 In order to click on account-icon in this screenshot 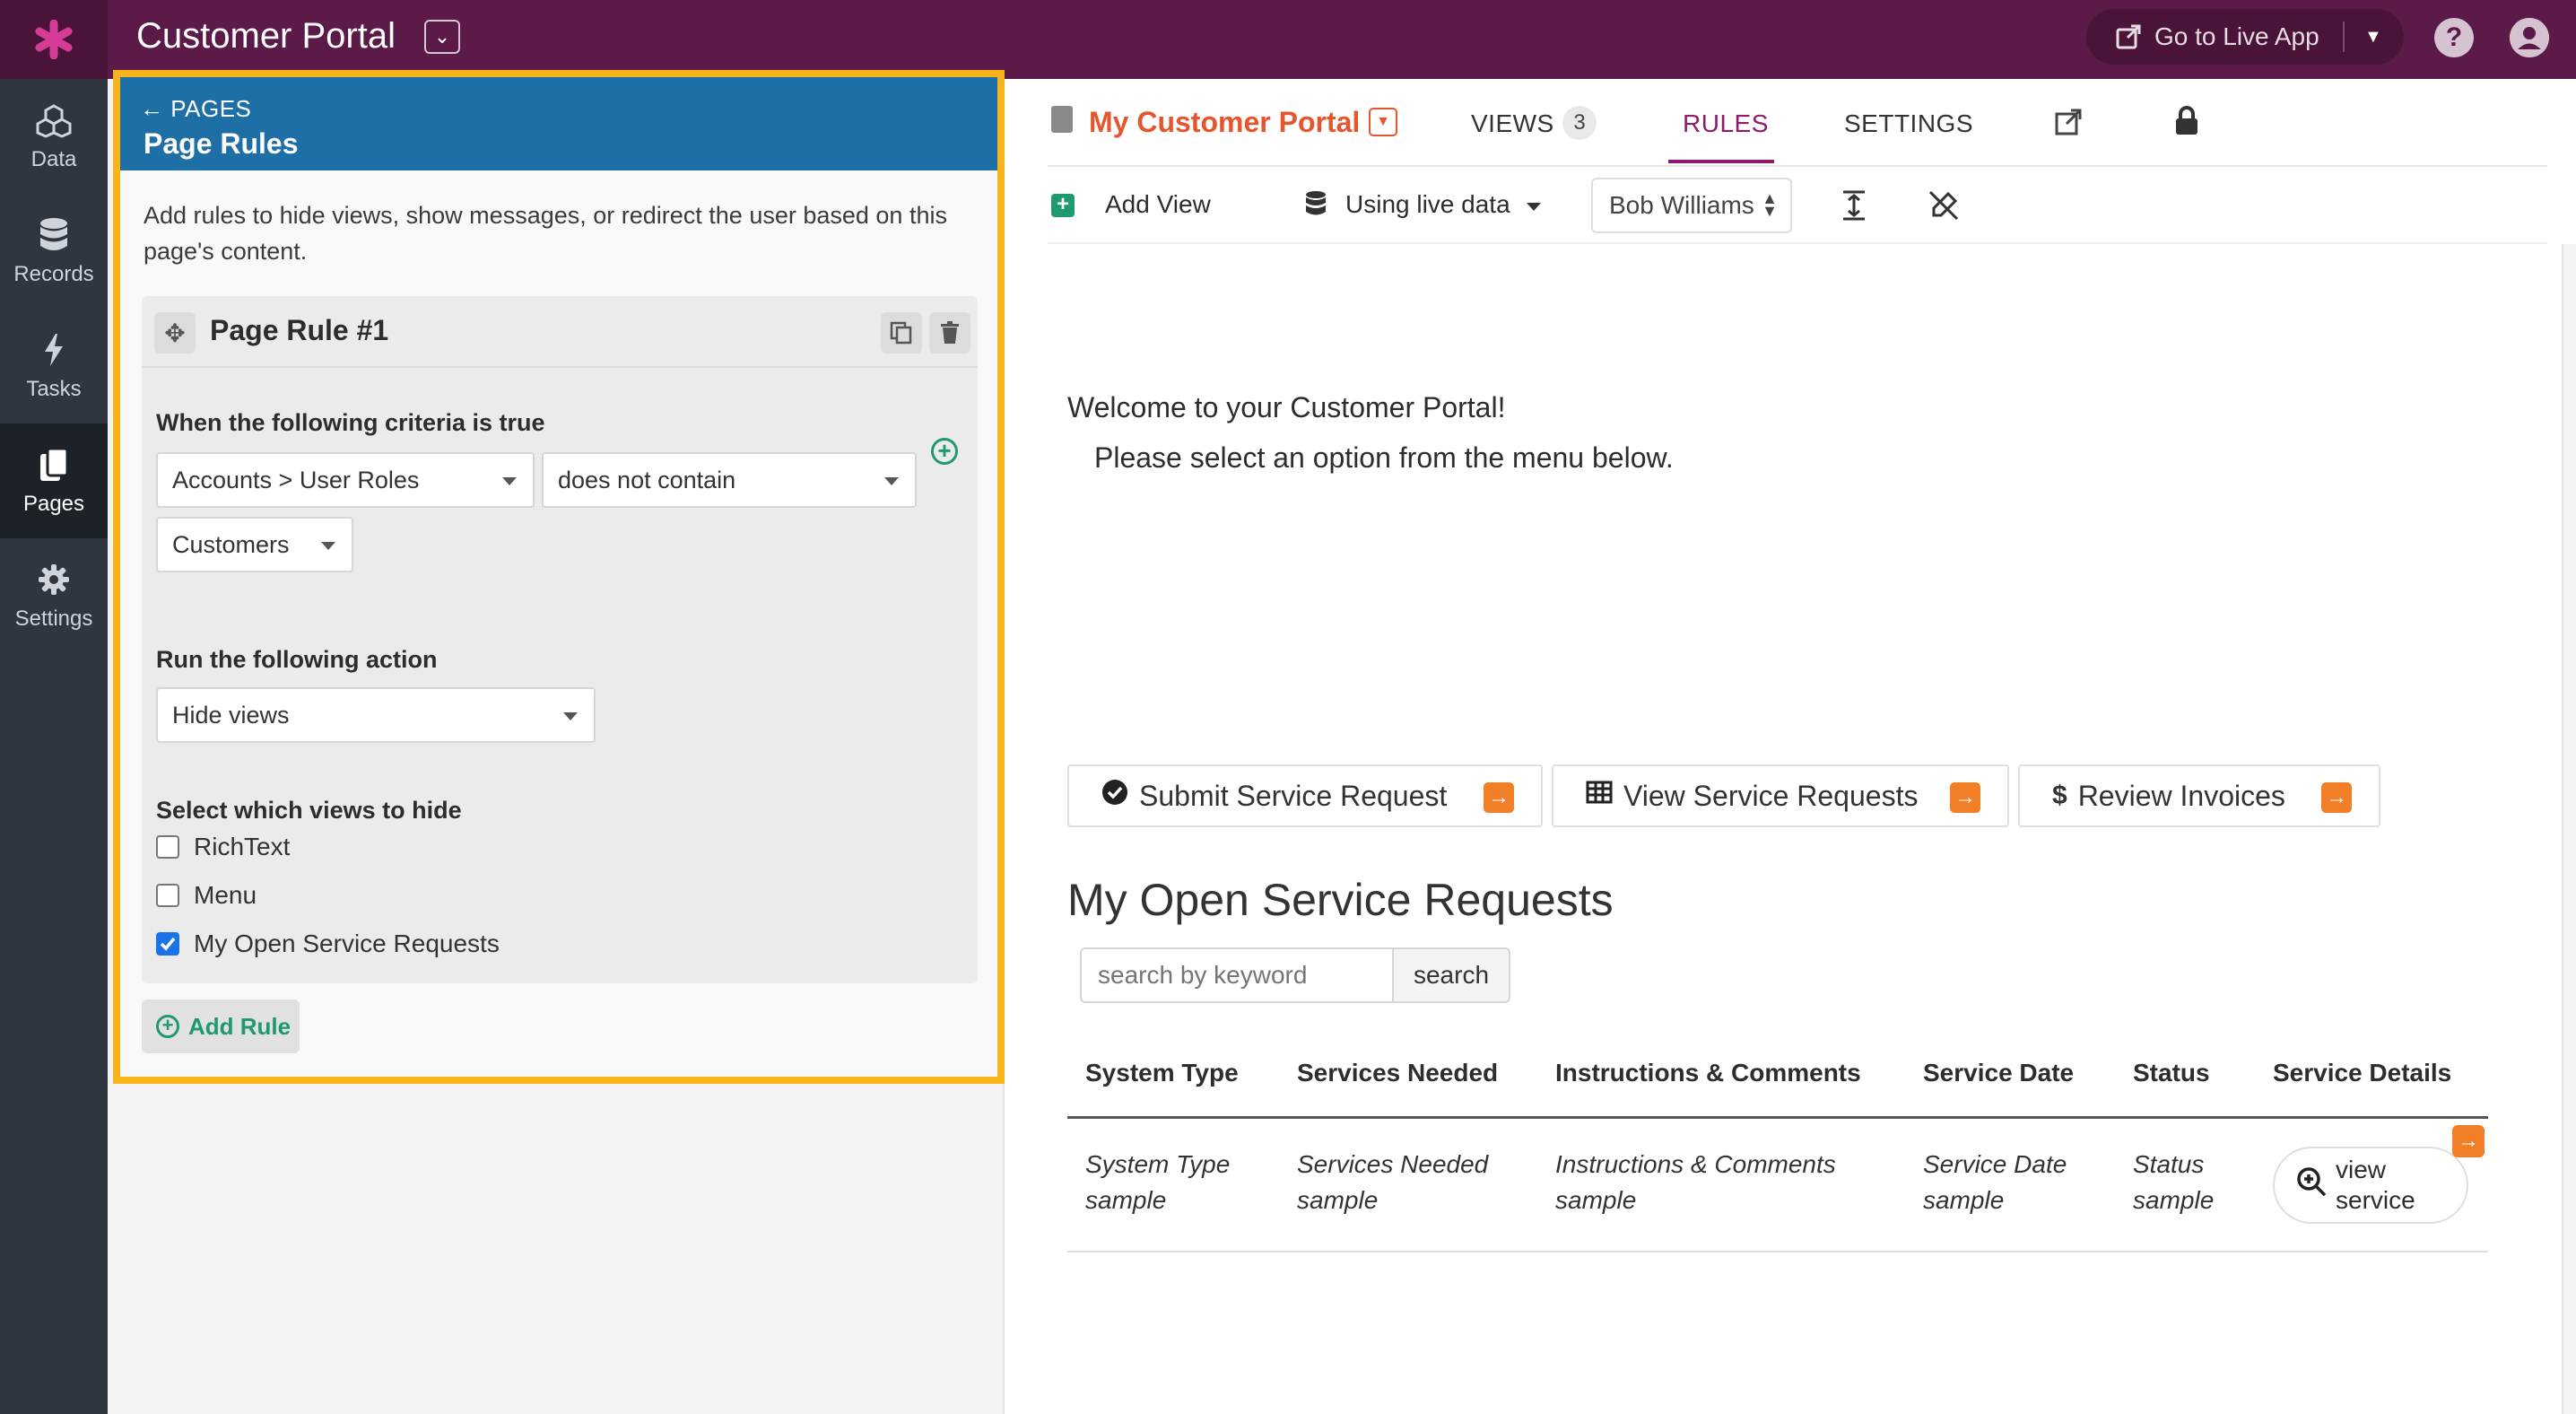, I will do `click(2529, 37)`.